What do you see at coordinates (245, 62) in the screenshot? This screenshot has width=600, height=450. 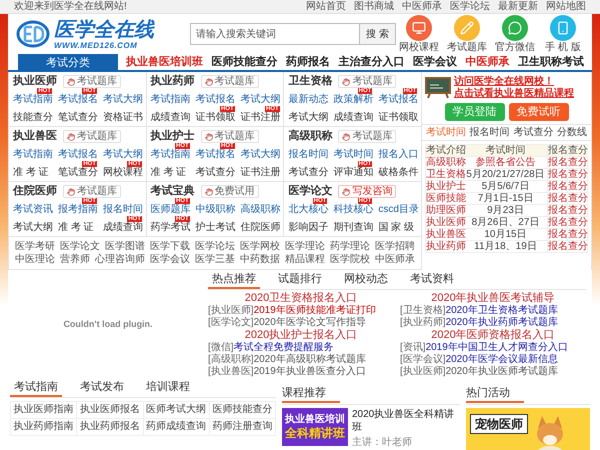 I see `nav-link: 医师技能查分` at bounding box center [245, 62].